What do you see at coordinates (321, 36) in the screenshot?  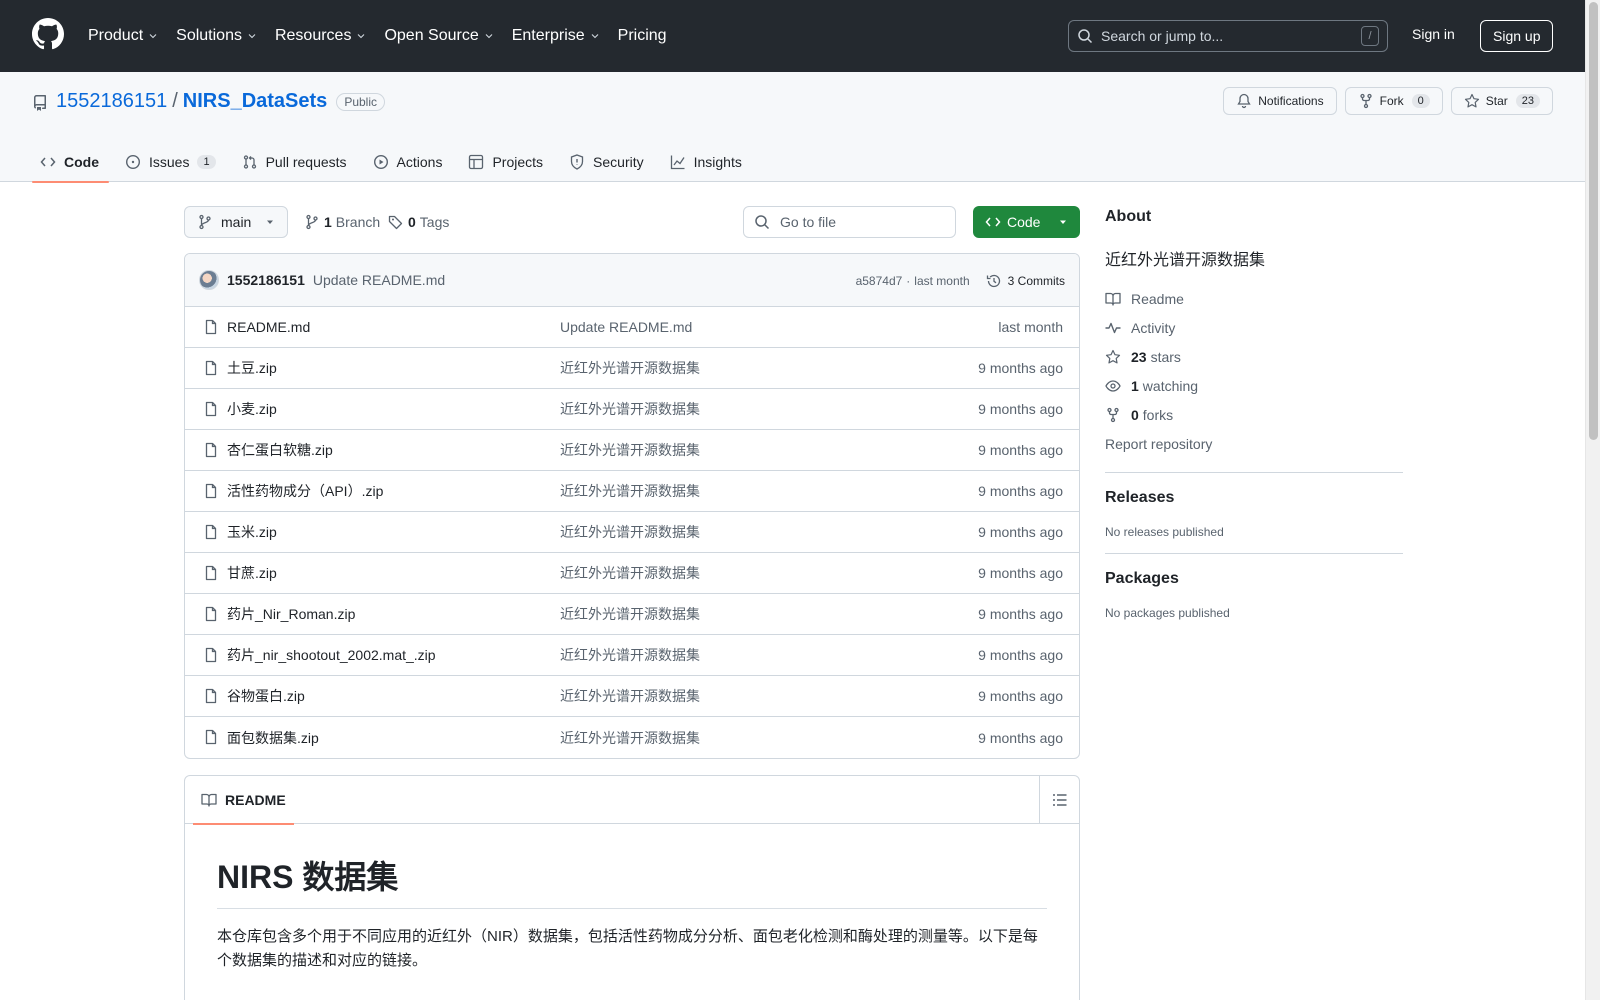 I see `nav-resources: Resources` at bounding box center [321, 36].